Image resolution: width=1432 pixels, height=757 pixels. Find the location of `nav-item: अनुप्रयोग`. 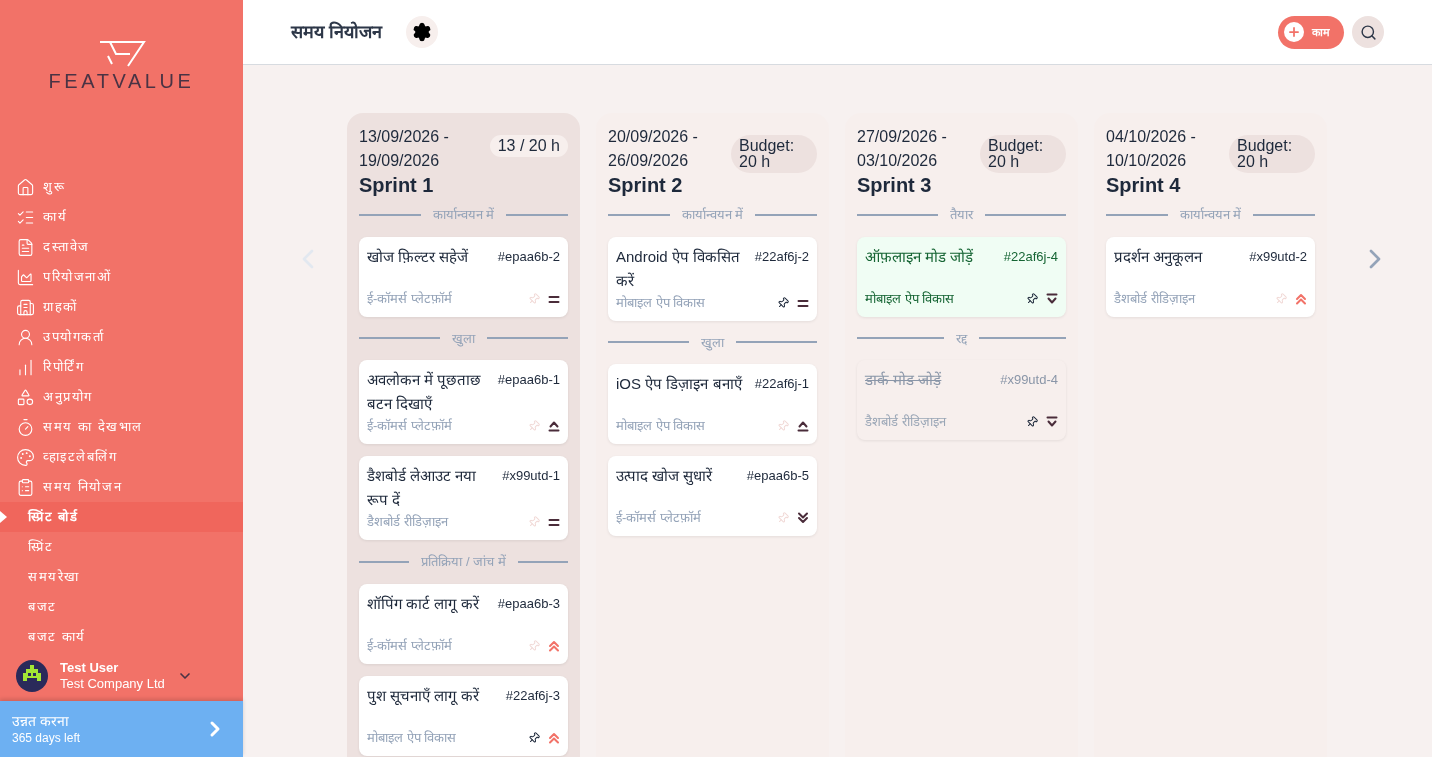

nav-item: अनुप्रयोग is located at coordinates (121, 397).